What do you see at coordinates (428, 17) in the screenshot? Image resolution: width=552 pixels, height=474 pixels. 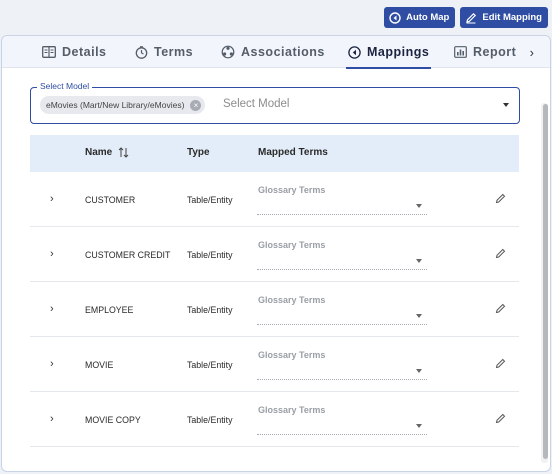 I see `auto-map-label: Auto Map` at bounding box center [428, 17].